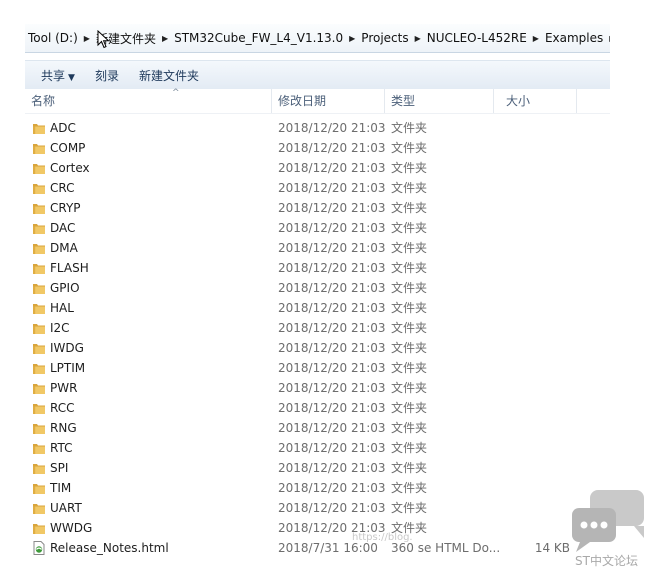  I want to click on file-row: IWDG 2018/12/20 21:03 文件夹, so click(317, 348).